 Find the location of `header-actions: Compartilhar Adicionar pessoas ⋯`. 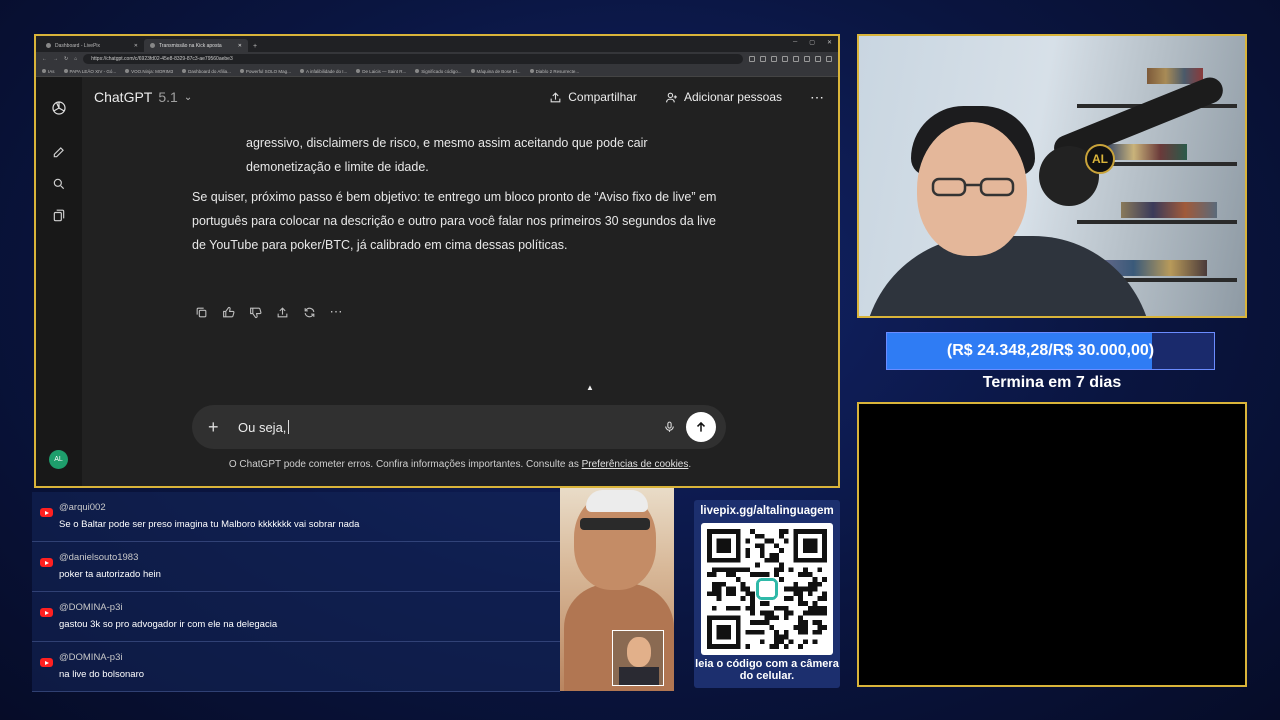

header-actions: Compartilhar Adicionar pessoas ⋯ is located at coordinates (693, 97).